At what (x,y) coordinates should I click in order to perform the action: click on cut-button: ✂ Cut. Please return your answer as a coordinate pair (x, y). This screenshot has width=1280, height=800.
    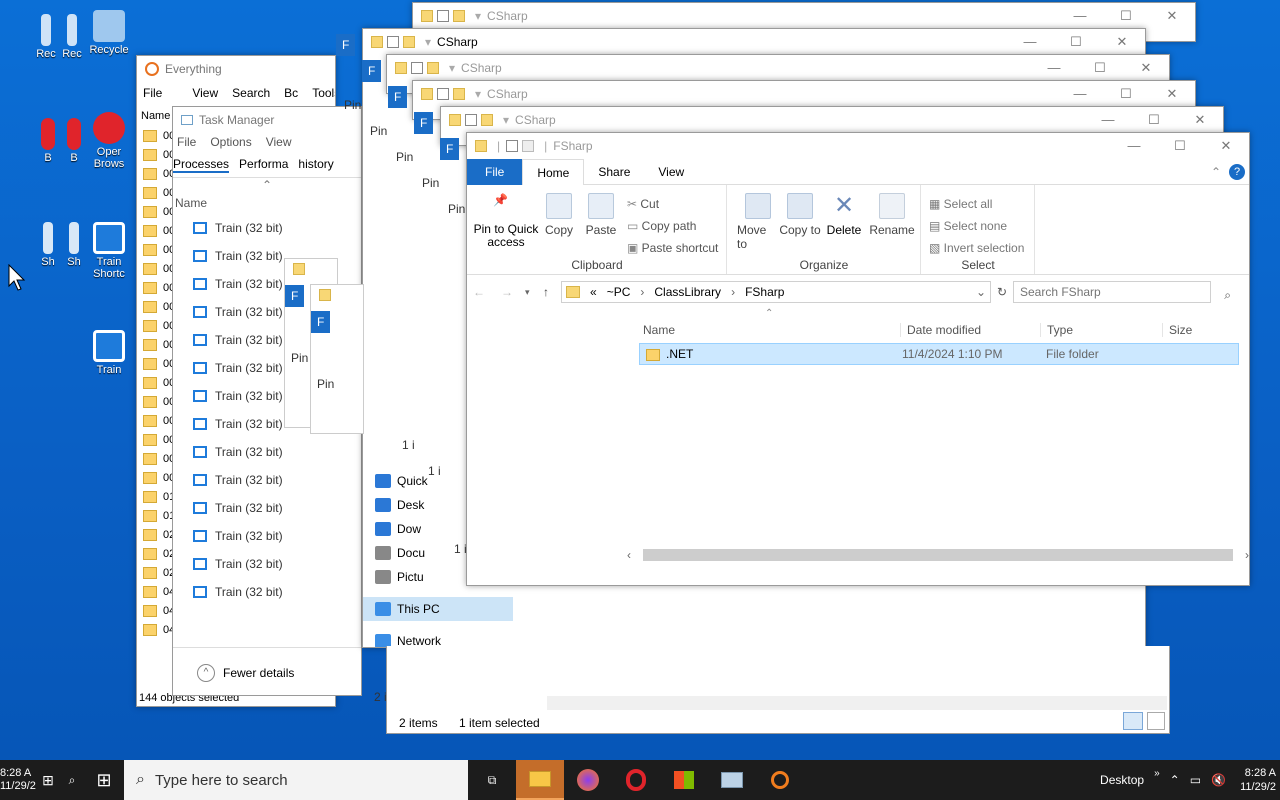
    Looking at the image, I should click on (672, 204).